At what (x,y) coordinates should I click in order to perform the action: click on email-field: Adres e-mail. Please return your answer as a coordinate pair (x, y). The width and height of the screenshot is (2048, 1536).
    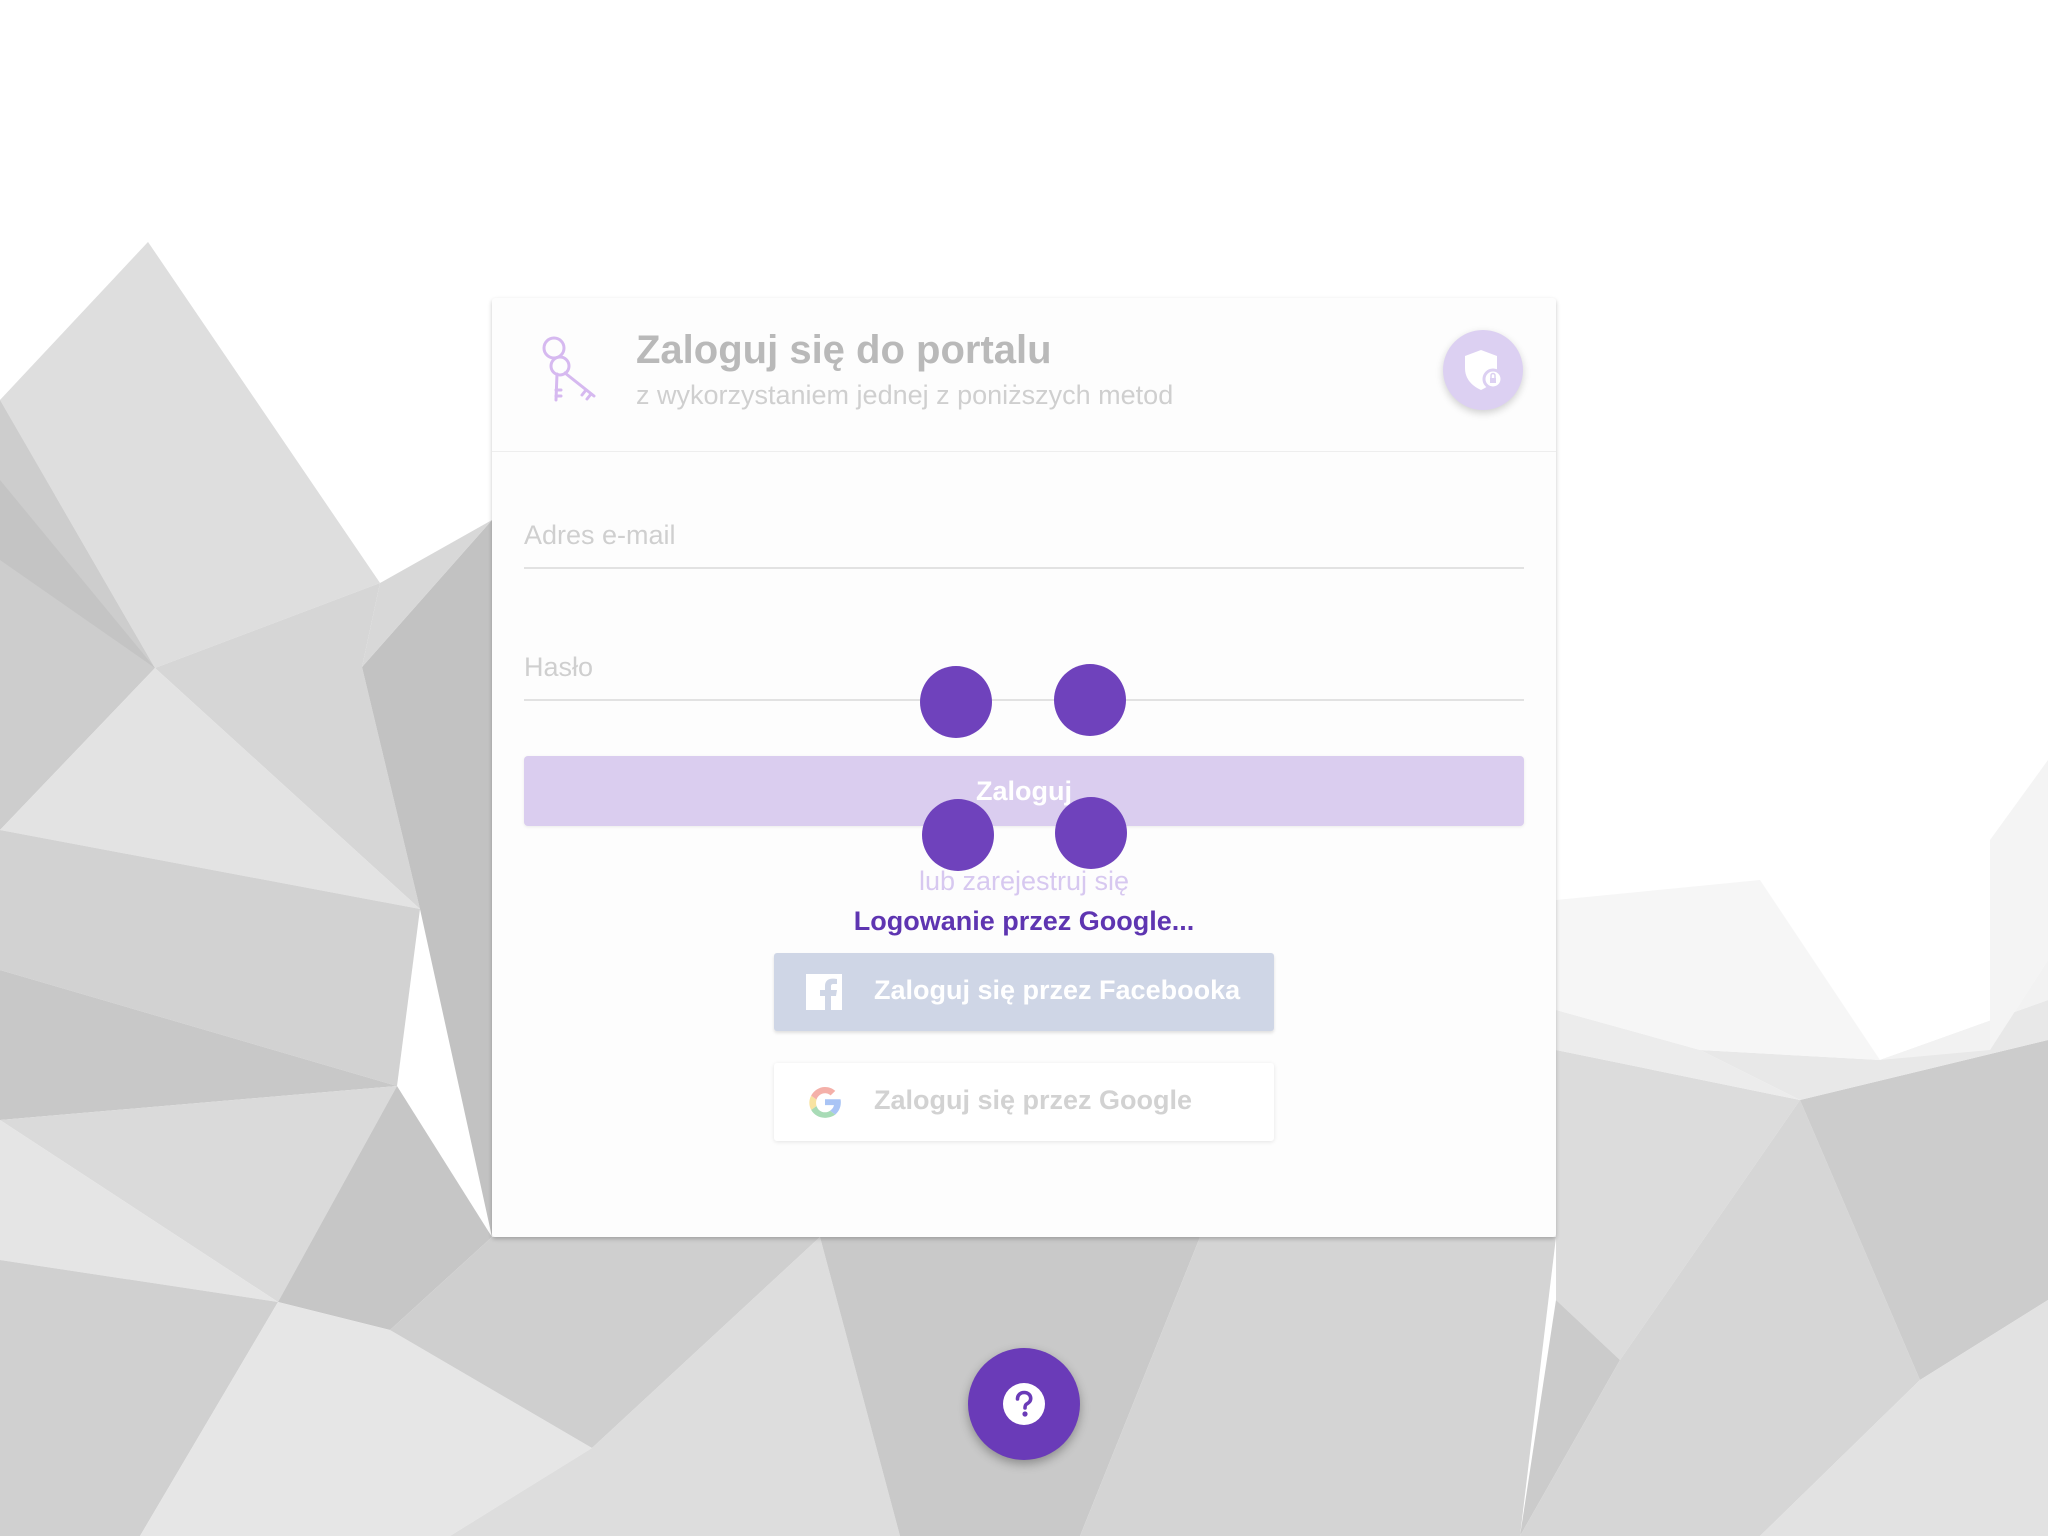
    Looking at the image, I should click on (1024, 544).